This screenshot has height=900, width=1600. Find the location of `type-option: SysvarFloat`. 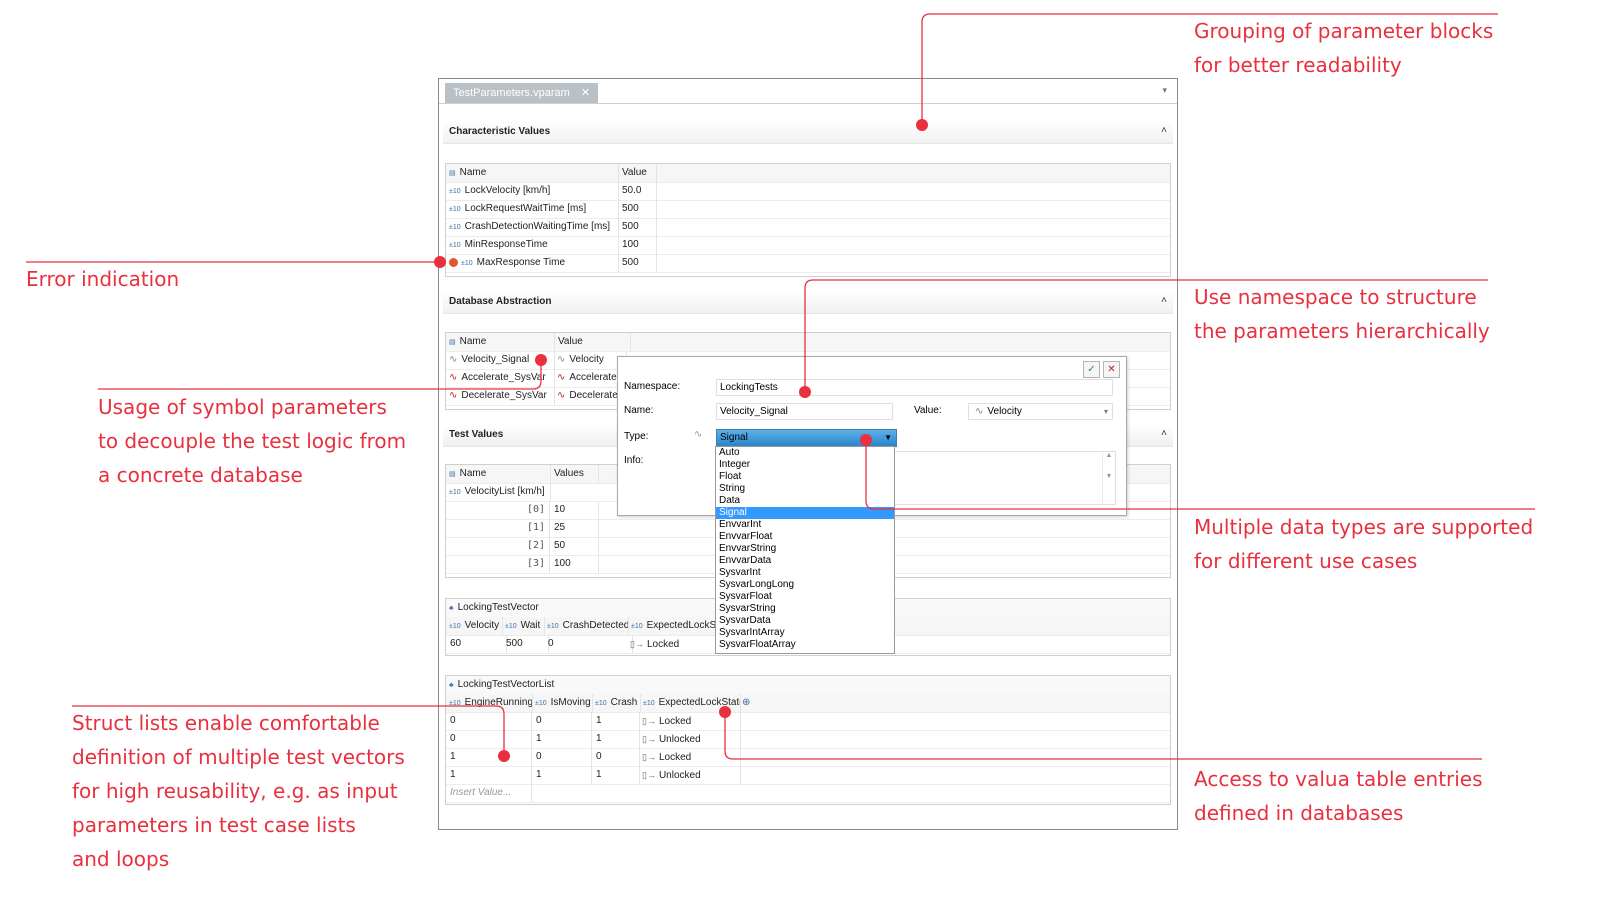

type-option: SysvarFloat is located at coordinates (805, 597).